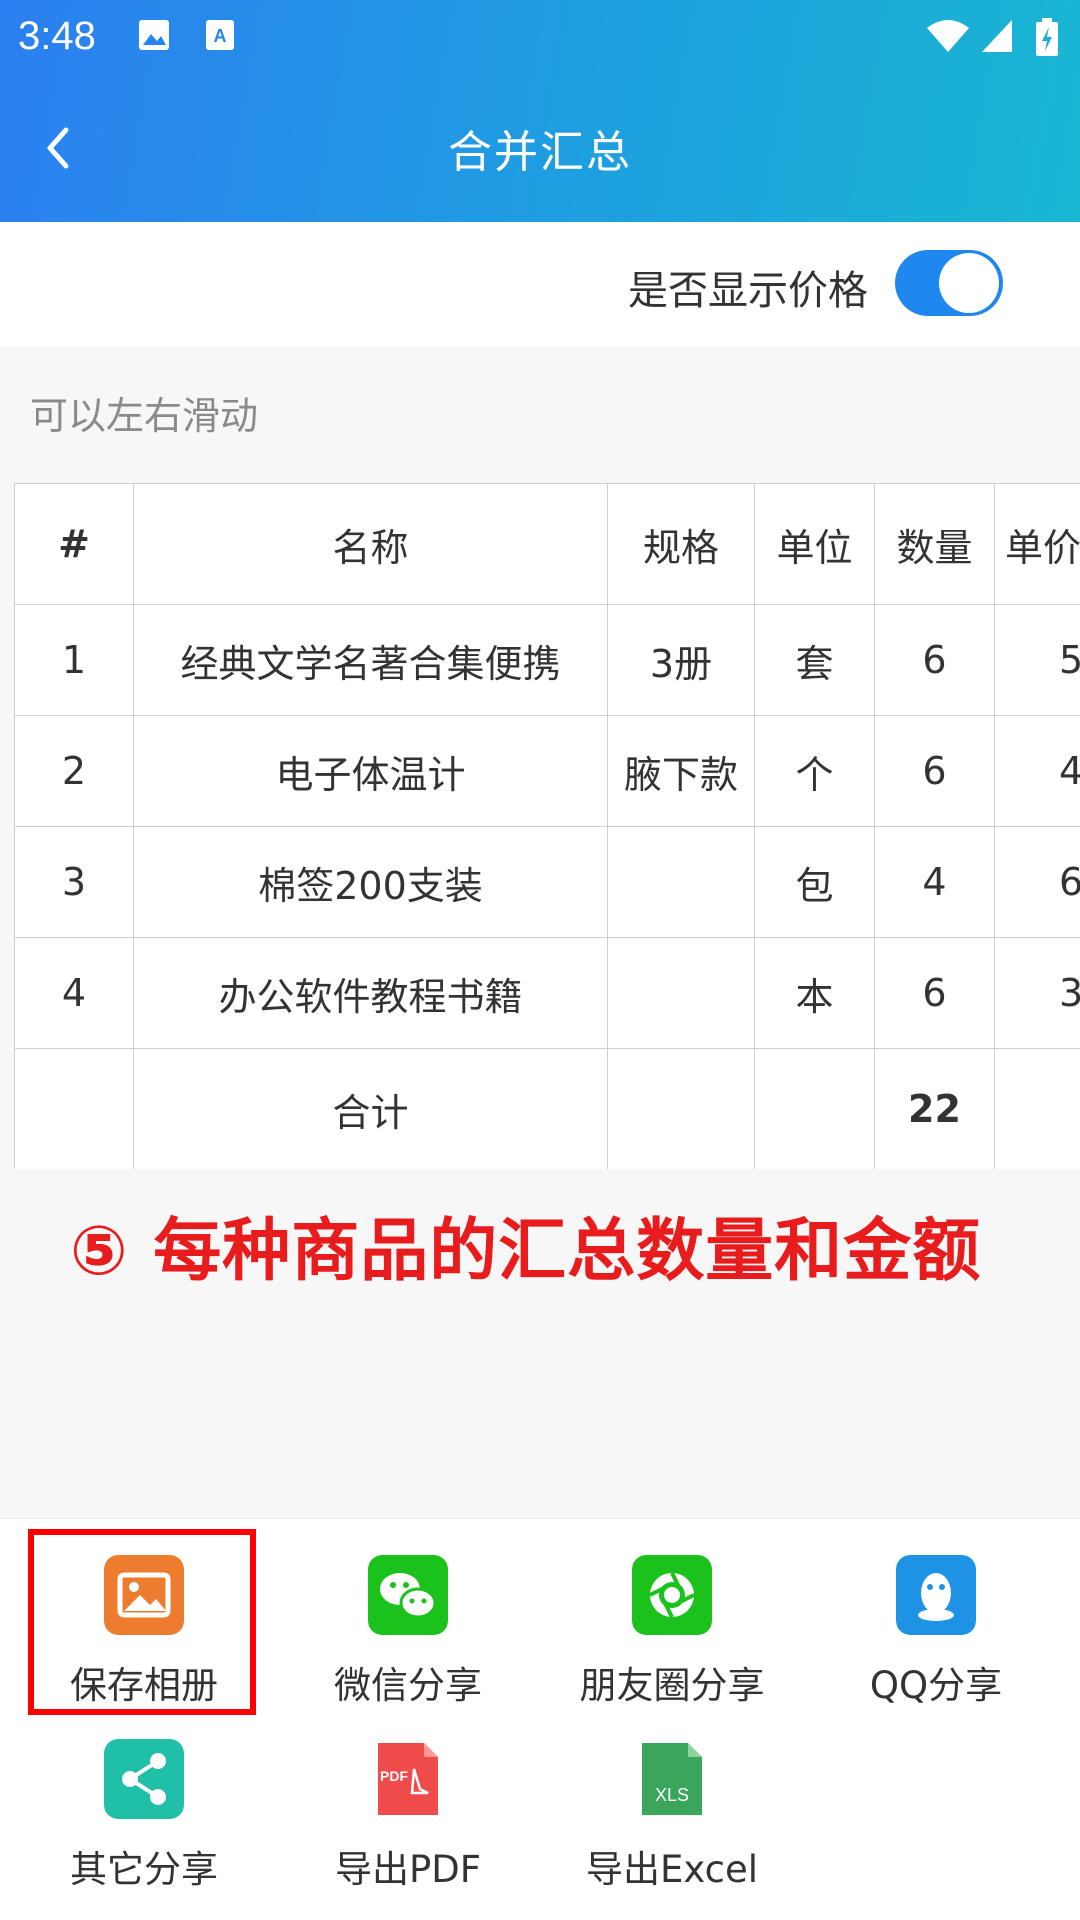  Describe the element at coordinates (540, 37) in the screenshot. I see `status-bar: 3:48 A` at that location.